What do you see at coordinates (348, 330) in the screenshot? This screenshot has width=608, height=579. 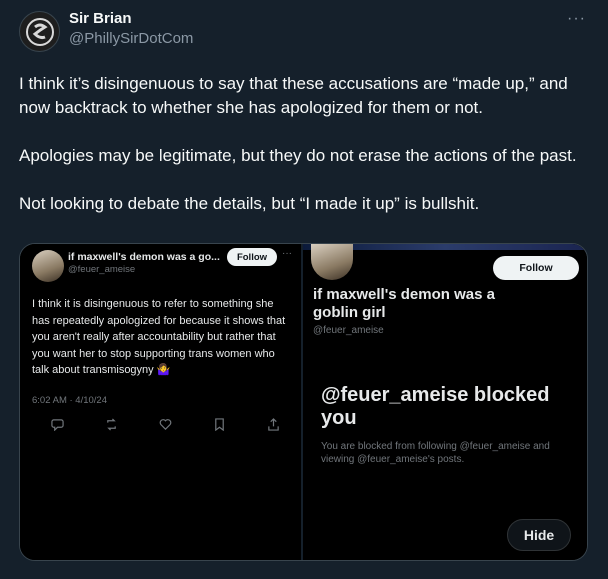 I see `profile-handle: @feuer_ameise` at bounding box center [348, 330].